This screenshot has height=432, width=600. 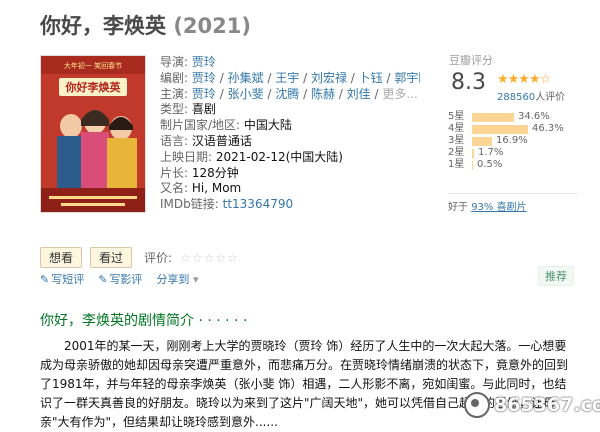 What do you see at coordinates (287, 78) in the screenshot?
I see `writer-link: 王宇` at bounding box center [287, 78].